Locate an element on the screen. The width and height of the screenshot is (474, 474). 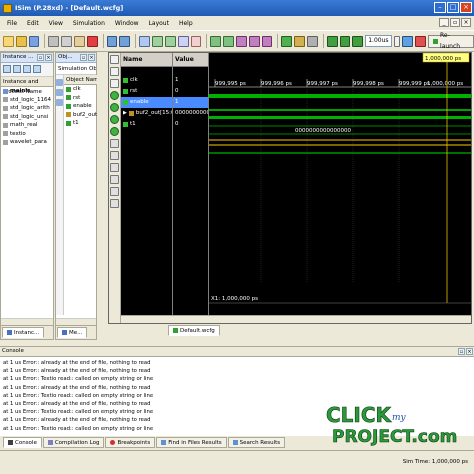
doc-close-button: × is located at coordinates (466, 22).